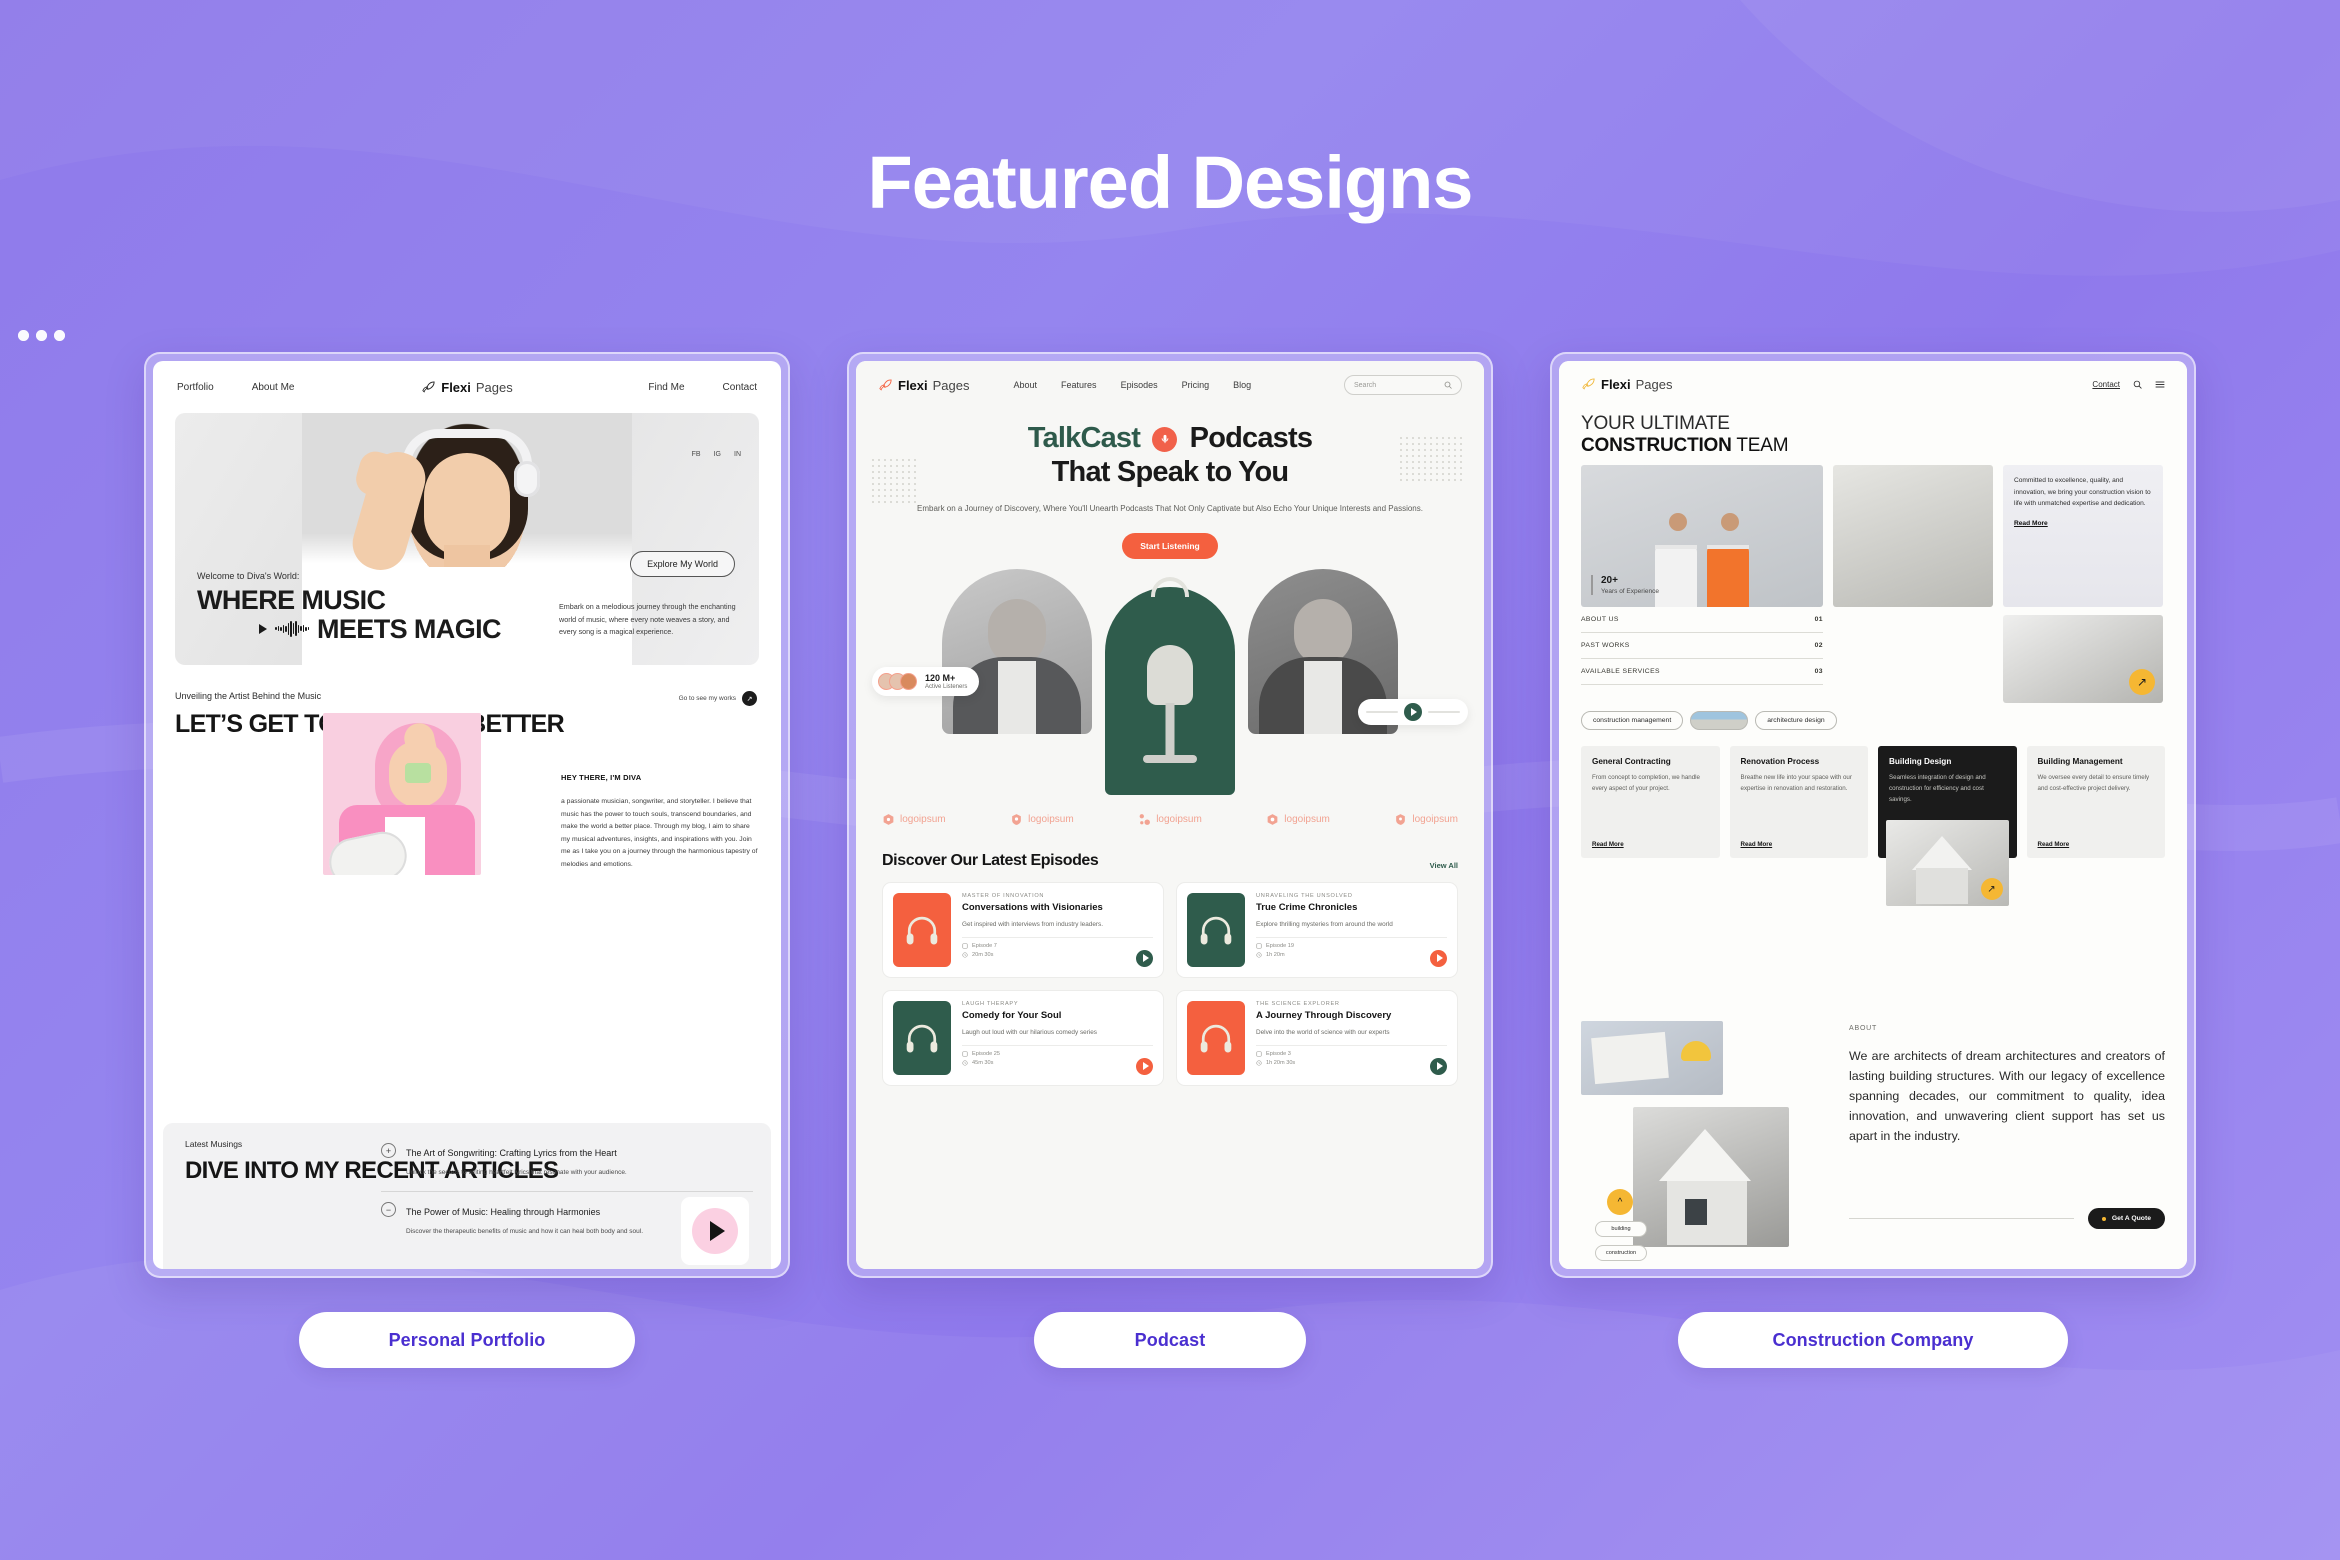 The height and width of the screenshot is (1560, 2340). I want to click on service-title: Renovation Process, so click(1780, 761).